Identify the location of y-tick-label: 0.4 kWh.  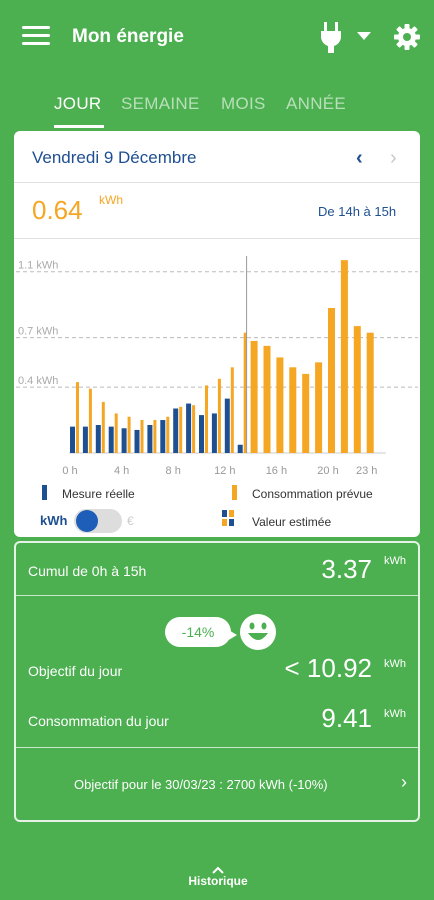
(38, 381).